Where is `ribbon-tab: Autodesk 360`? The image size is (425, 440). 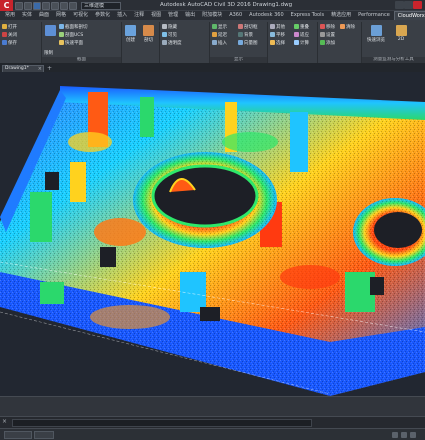
ribbon-tab: Autodesk 360 is located at coordinates (266, 15).